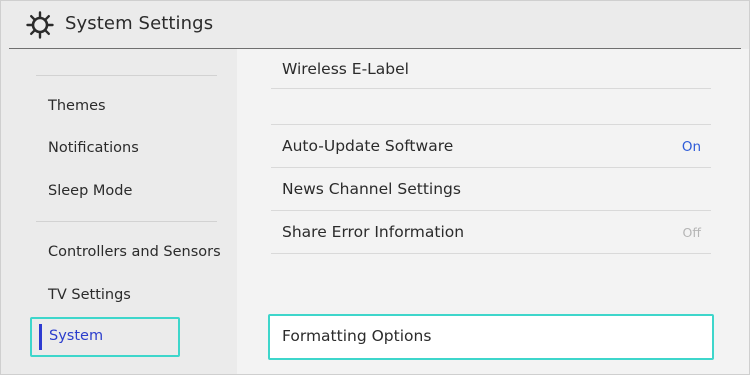  What do you see at coordinates (76, 336) in the screenshot?
I see `sidebar-item-label: System` at bounding box center [76, 336].